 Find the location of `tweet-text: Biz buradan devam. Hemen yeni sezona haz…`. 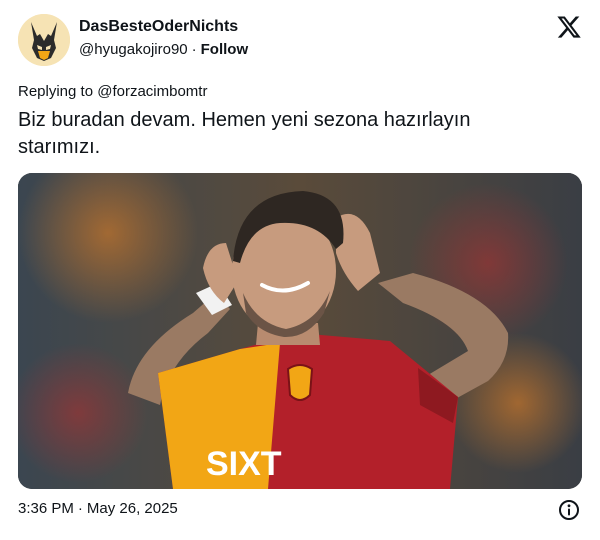

tweet-text: Biz buradan devam. Hemen yeni sezona haz… is located at coordinates (244, 133).